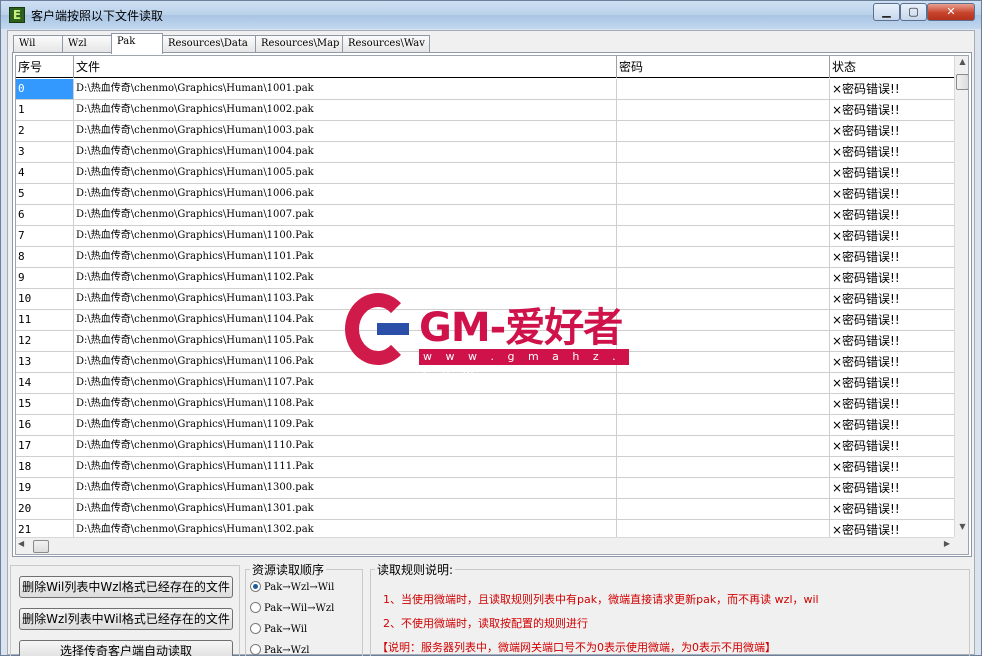 The image size is (982, 656). What do you see at coordinates (723, 67) in the screenshot?
I see `column-header-password: 密码` at bounding box center [723, 67].